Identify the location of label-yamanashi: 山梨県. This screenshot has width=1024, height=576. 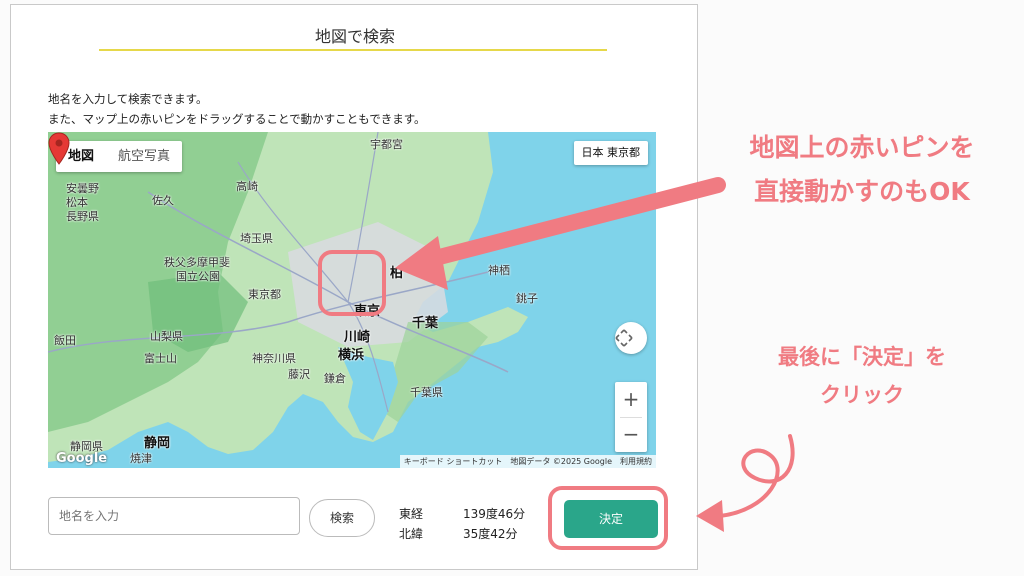
(166, 336).